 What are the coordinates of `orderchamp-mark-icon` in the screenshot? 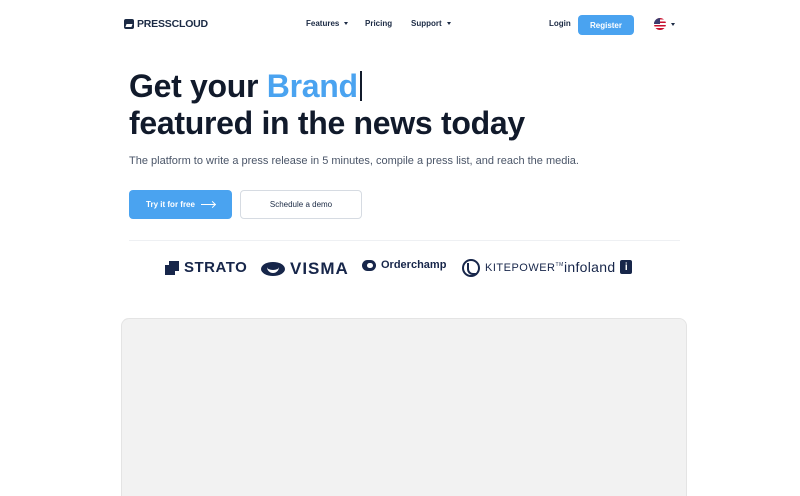 It's located at (369, 265).